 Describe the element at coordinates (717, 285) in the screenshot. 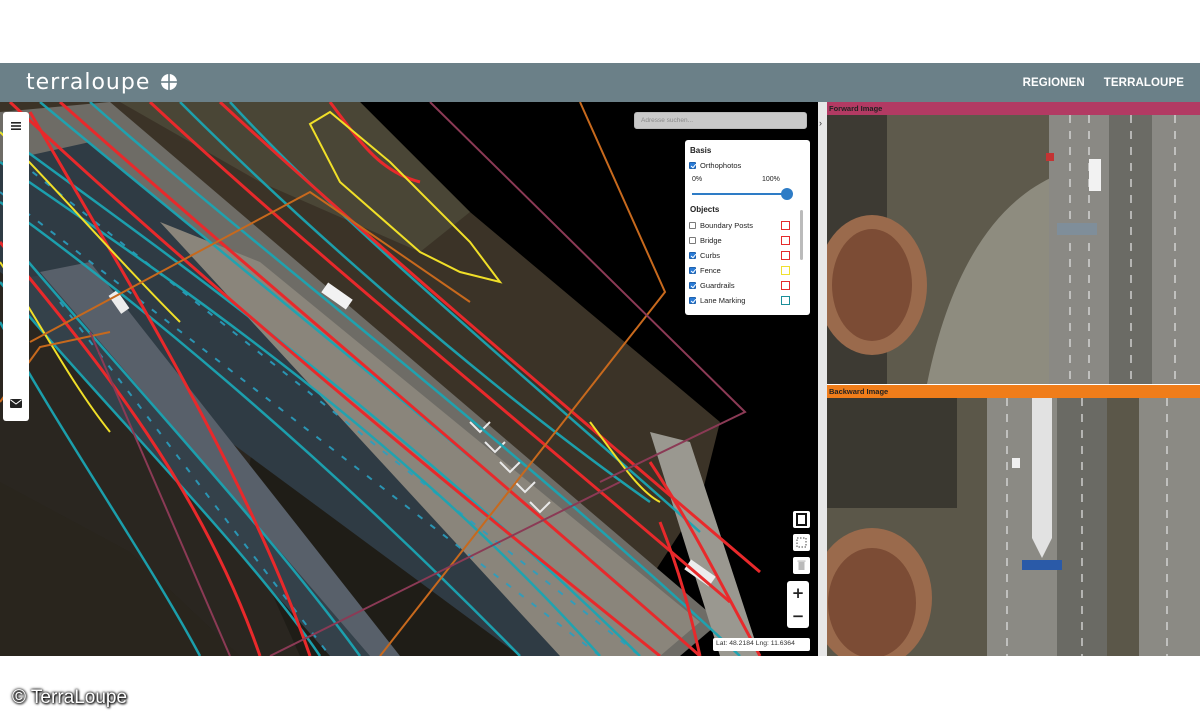

I see `layer-label: Guardrails` at that location.